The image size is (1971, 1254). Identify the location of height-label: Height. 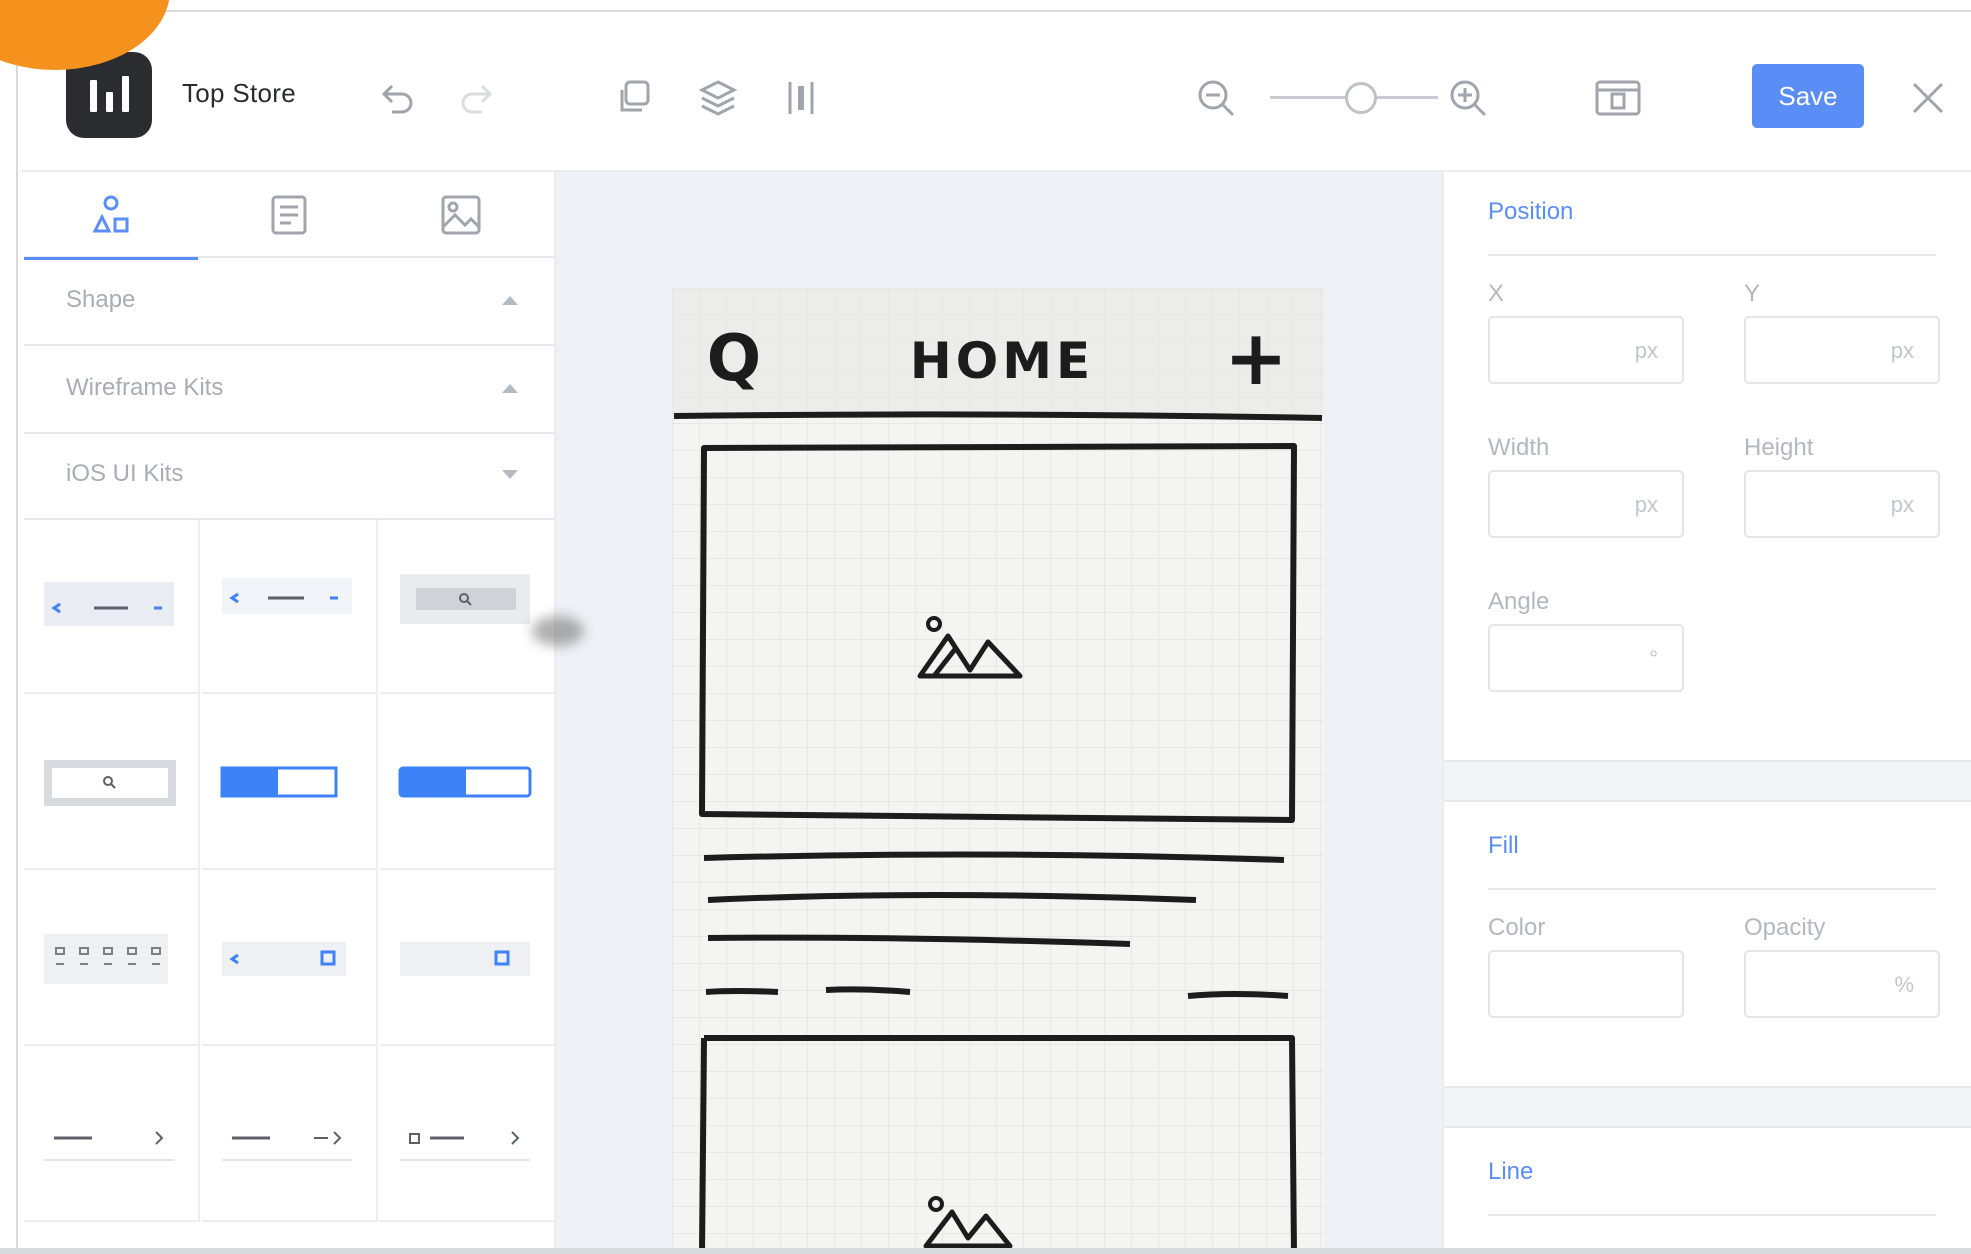
(1779, 447).